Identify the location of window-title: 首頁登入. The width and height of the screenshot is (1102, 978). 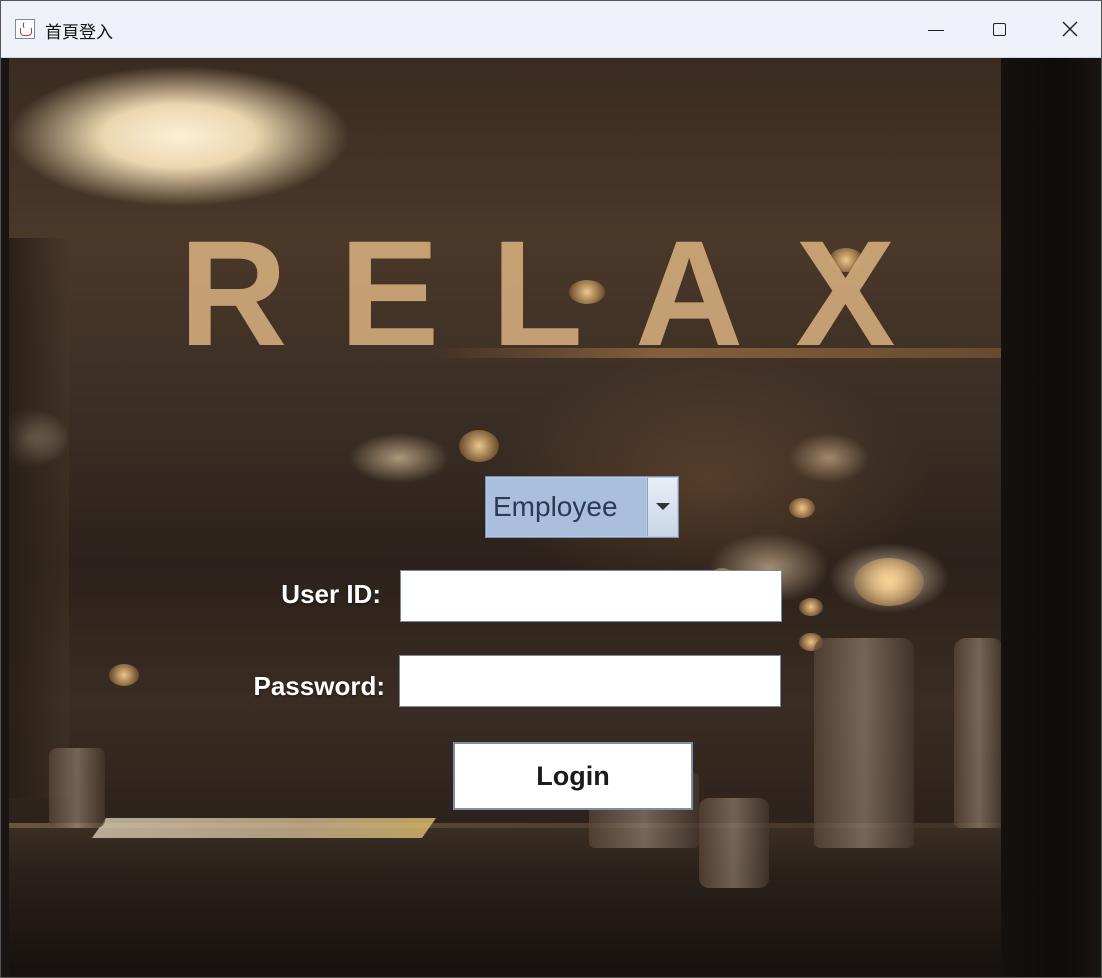
(79, 33).